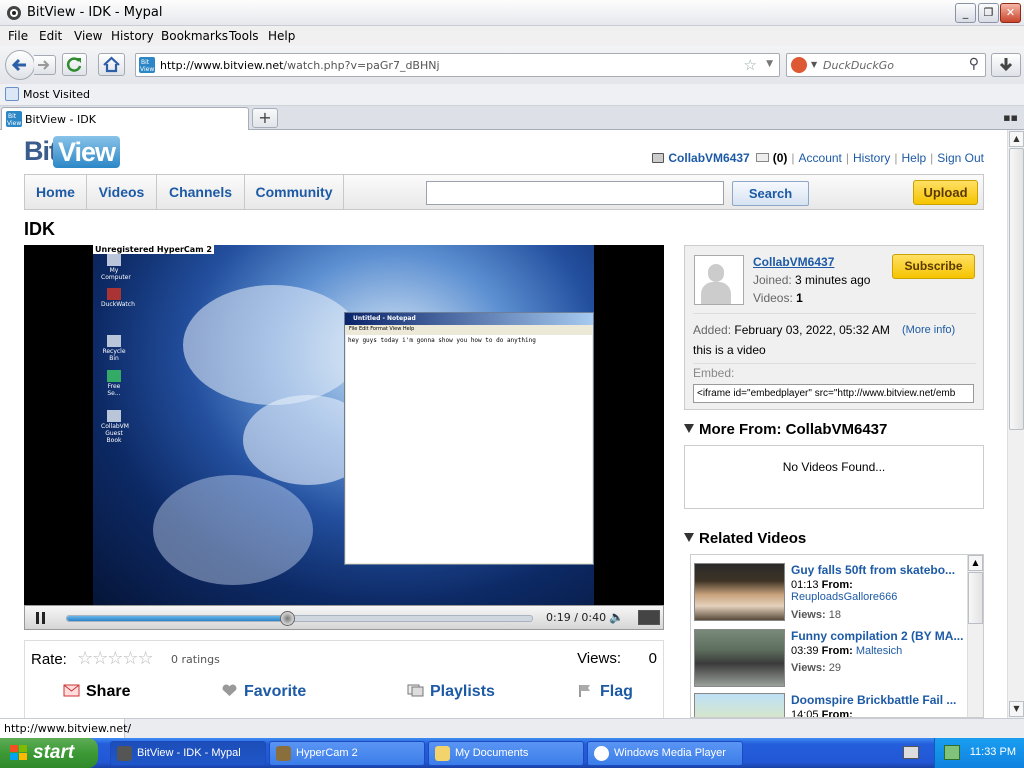 This screenshot has width=1024, height=768. I want to click on bookmark-star-icon: ☆, so click(750, 65).